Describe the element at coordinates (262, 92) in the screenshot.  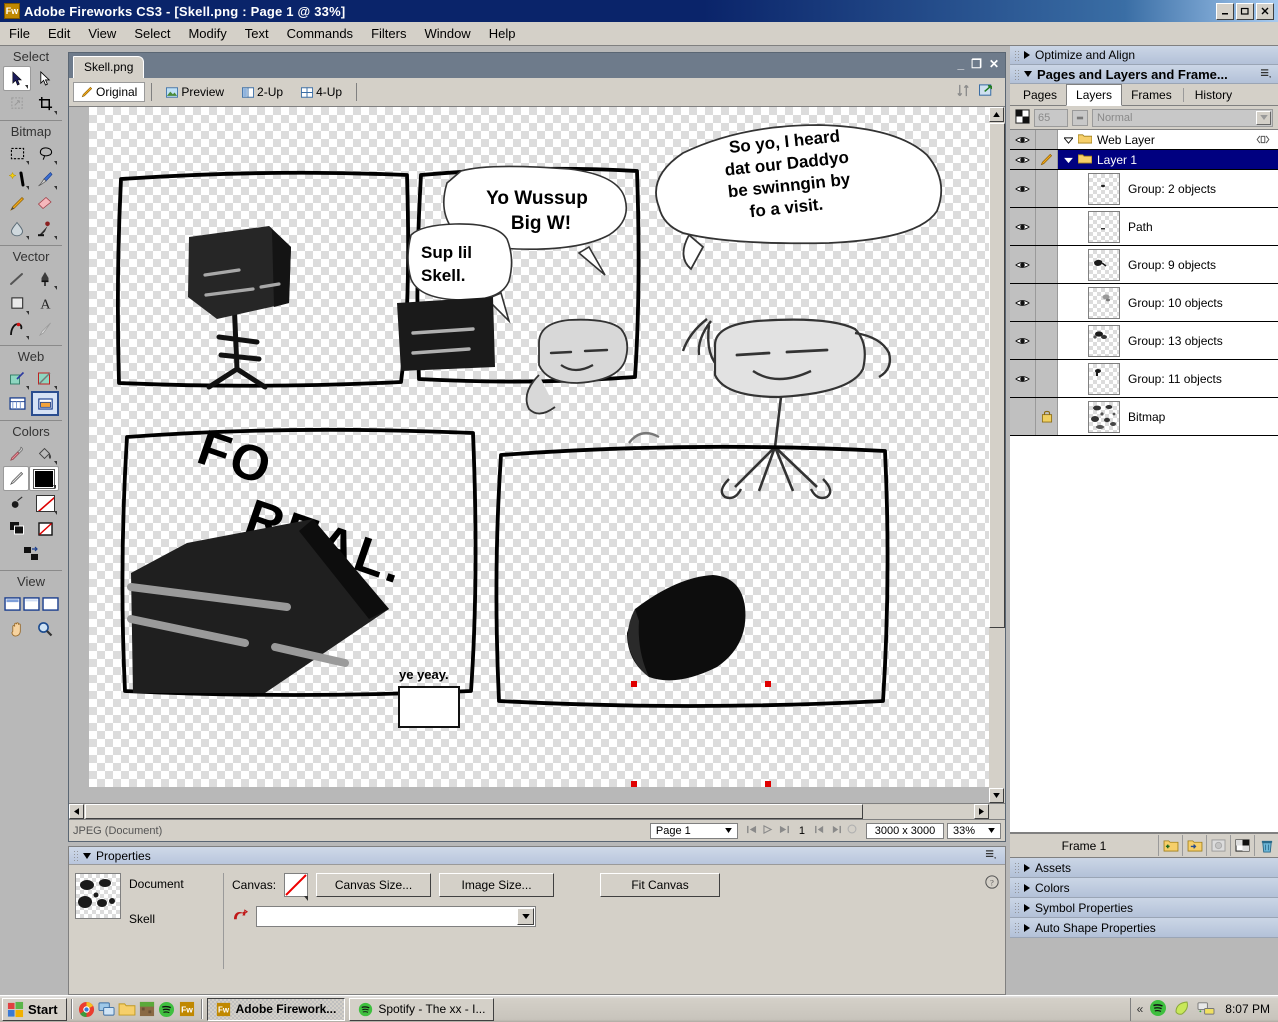
I see `tab-2up: 2-Up` at that location.